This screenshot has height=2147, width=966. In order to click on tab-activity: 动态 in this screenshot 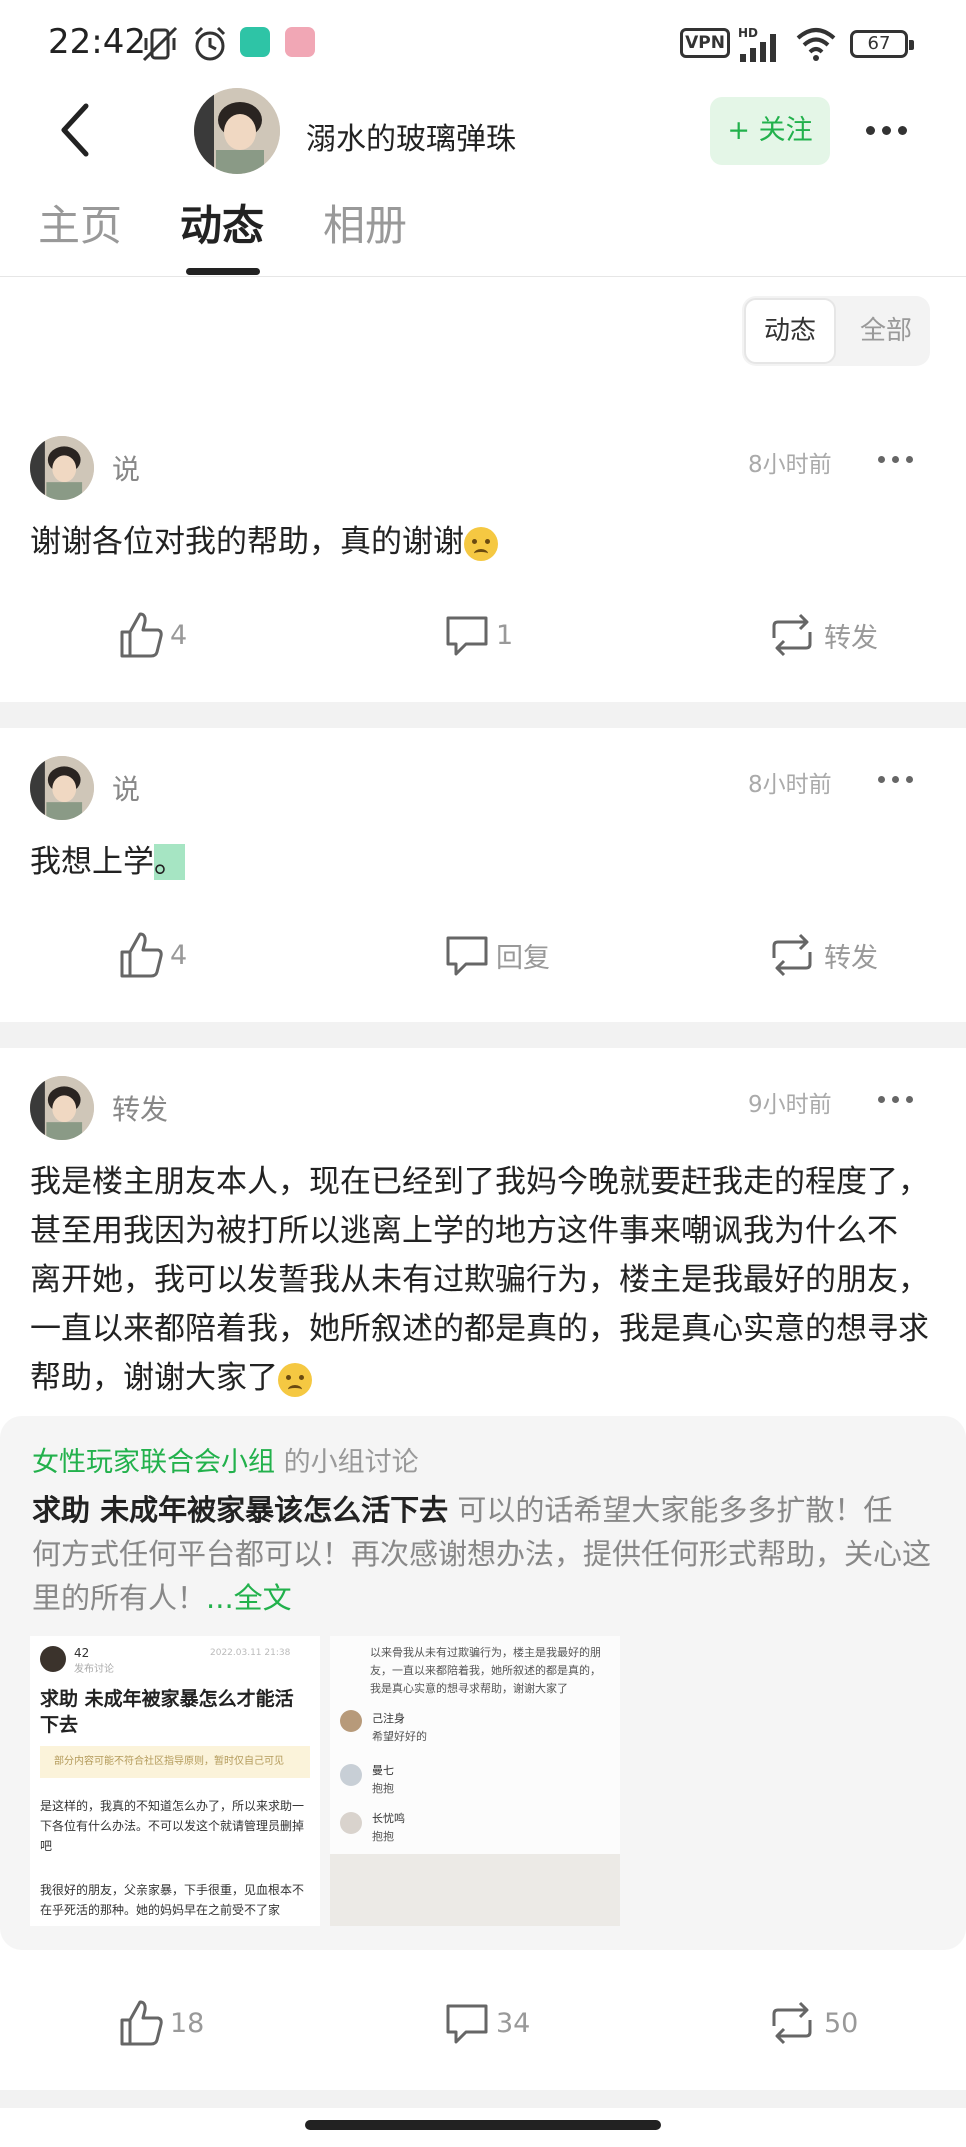, I will do `click(222, 222)`.